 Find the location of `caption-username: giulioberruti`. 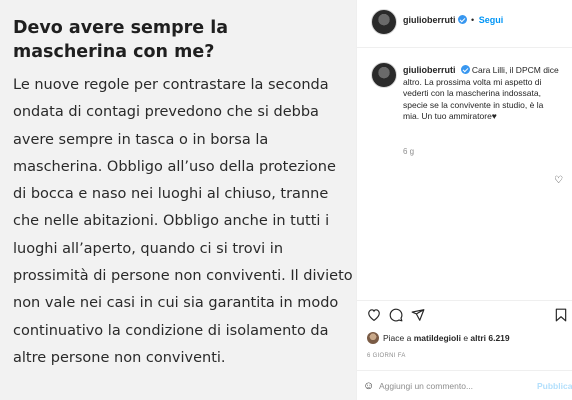

caption-username: giulioberruti is located at coordinates (429, 70).